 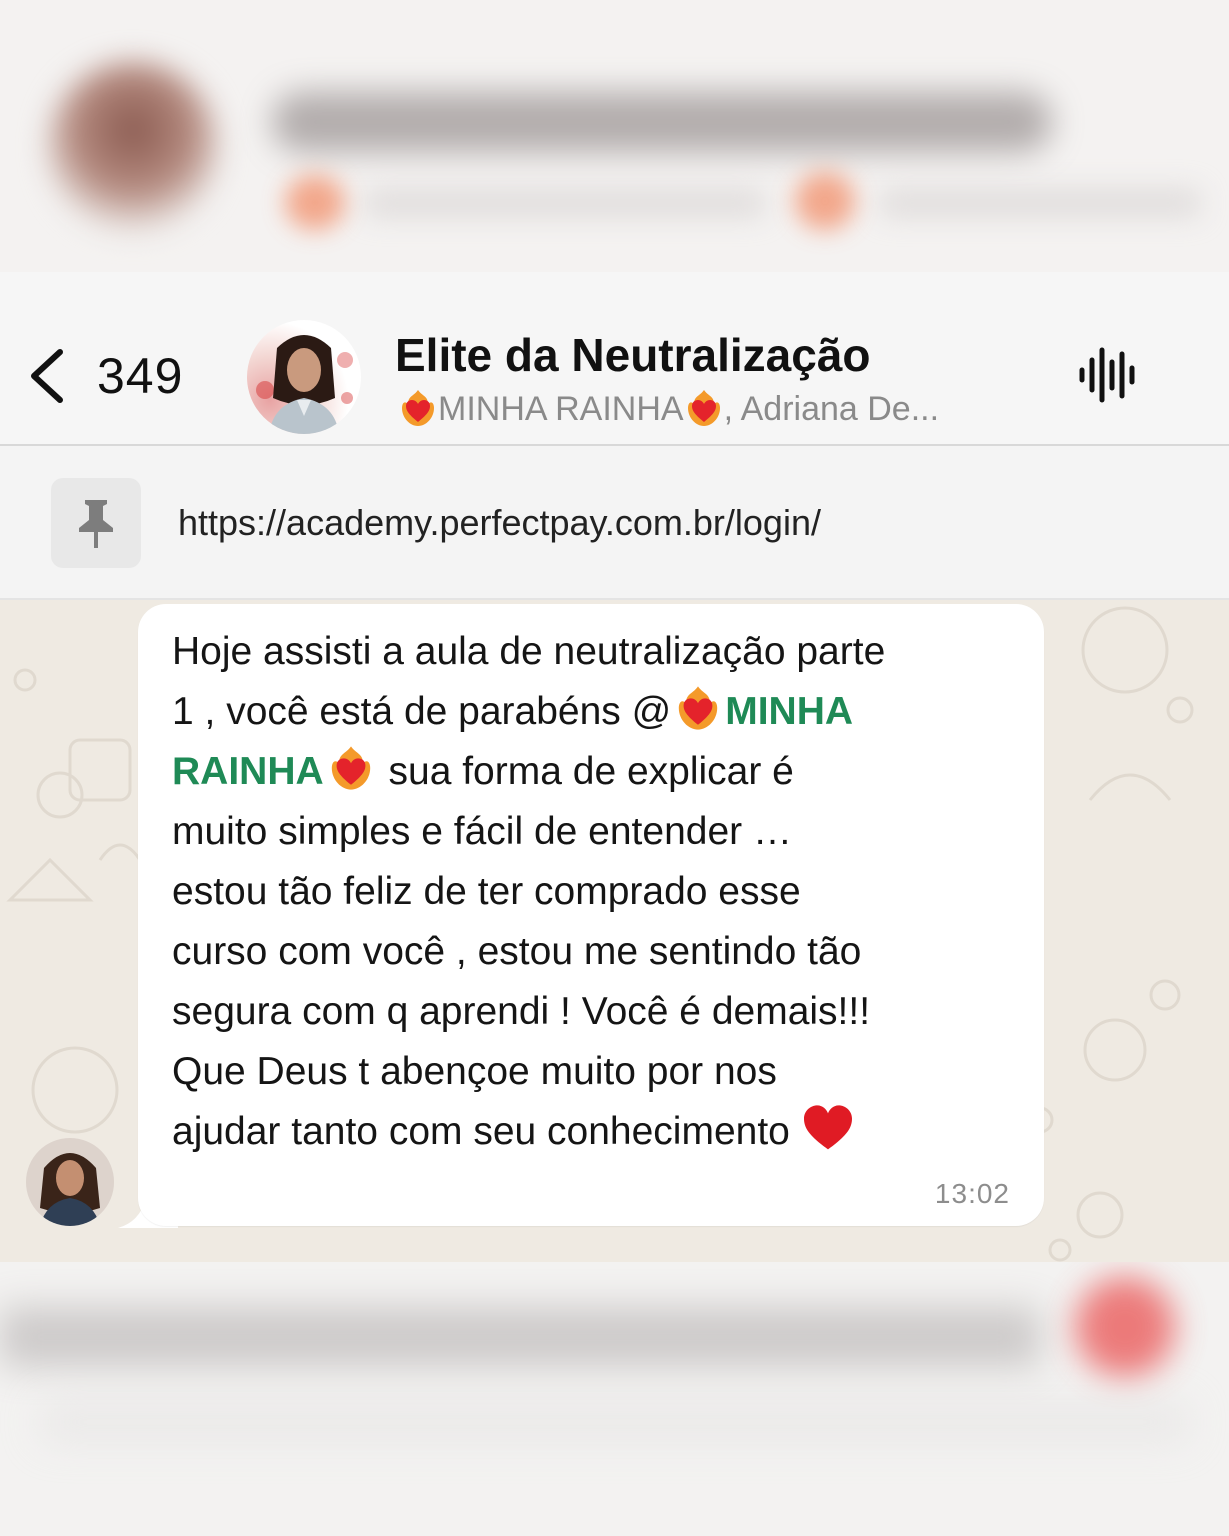 I want to click on message-line: estou tão feliz de ter comprado esse, so click(x=486, y=891).